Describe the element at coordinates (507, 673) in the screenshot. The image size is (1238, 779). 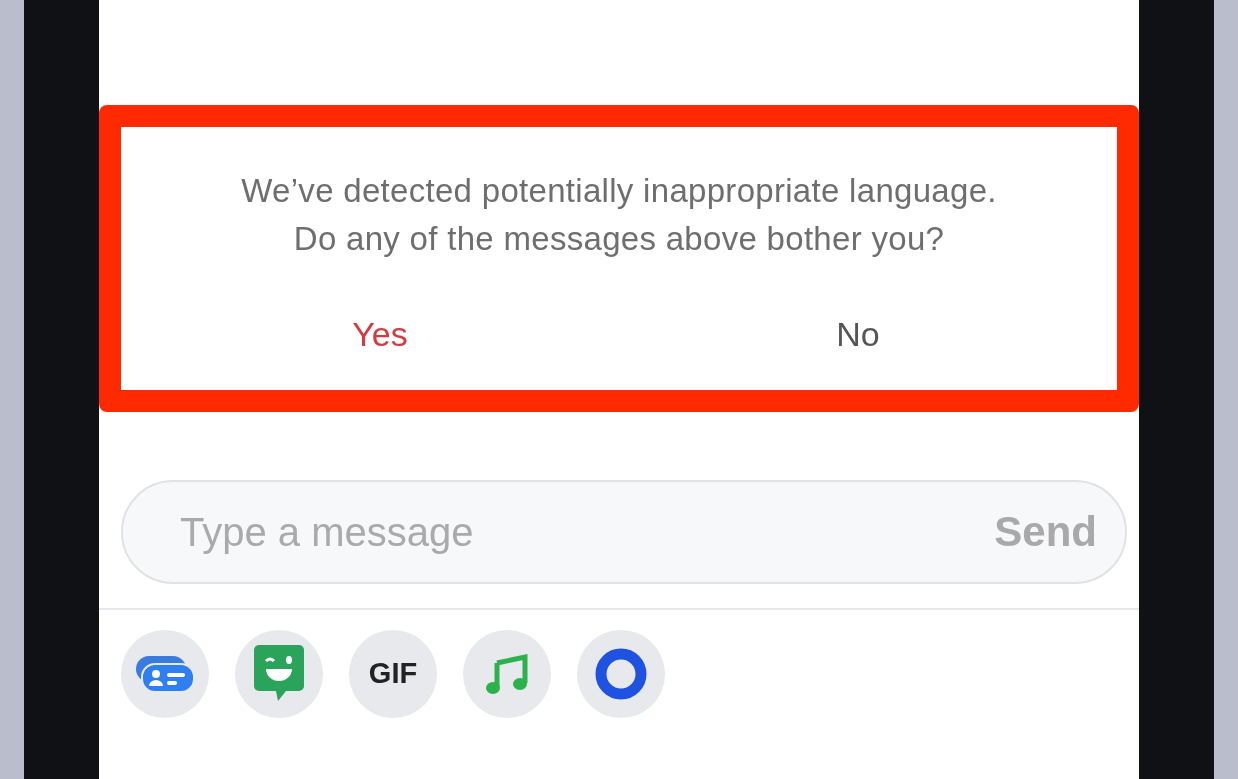
I see `music-note-icon` at that location.